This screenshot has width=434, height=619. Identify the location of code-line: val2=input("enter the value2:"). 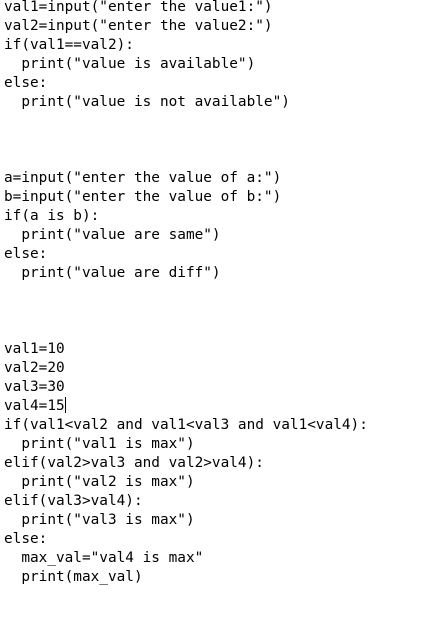
(138, 26).